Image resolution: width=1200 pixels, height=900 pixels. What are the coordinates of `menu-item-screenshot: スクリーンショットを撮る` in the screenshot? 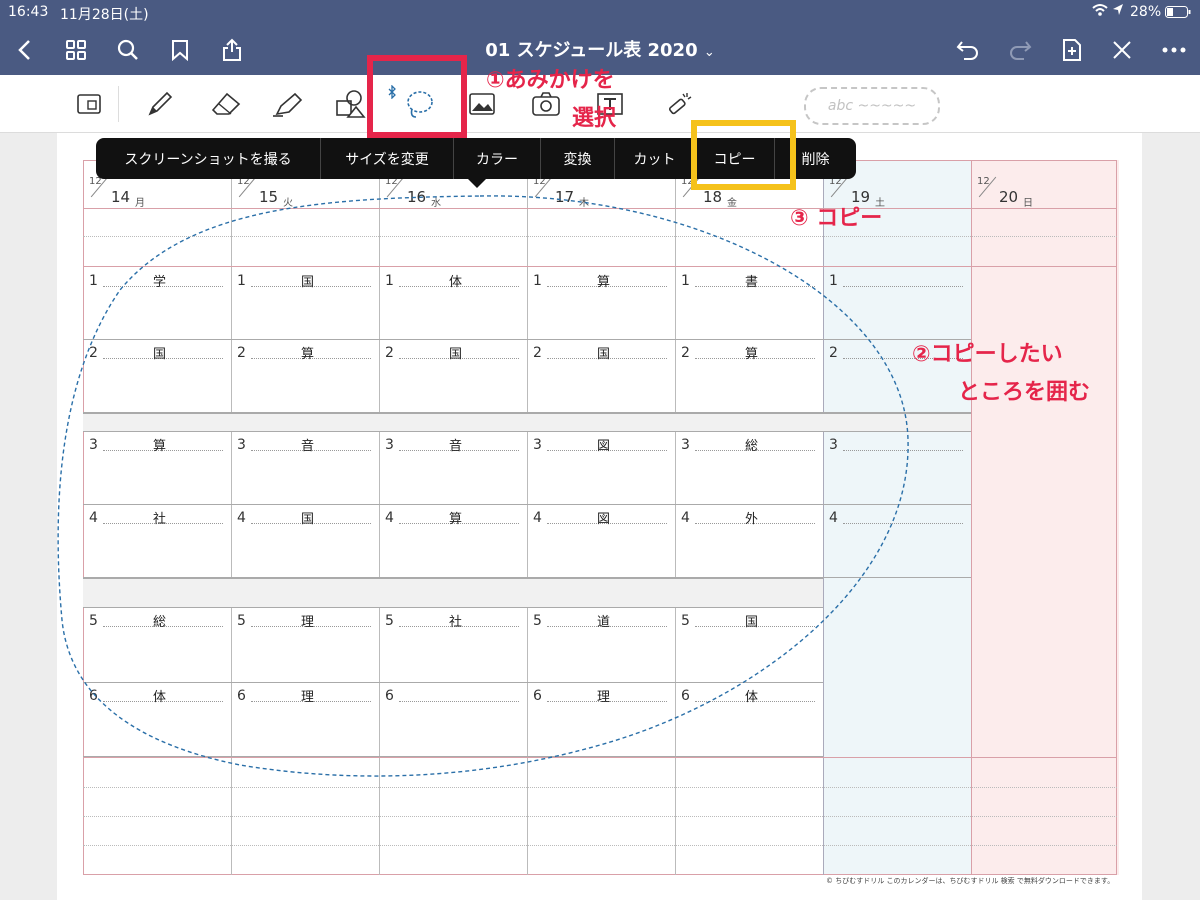 It's located at (208, 158).